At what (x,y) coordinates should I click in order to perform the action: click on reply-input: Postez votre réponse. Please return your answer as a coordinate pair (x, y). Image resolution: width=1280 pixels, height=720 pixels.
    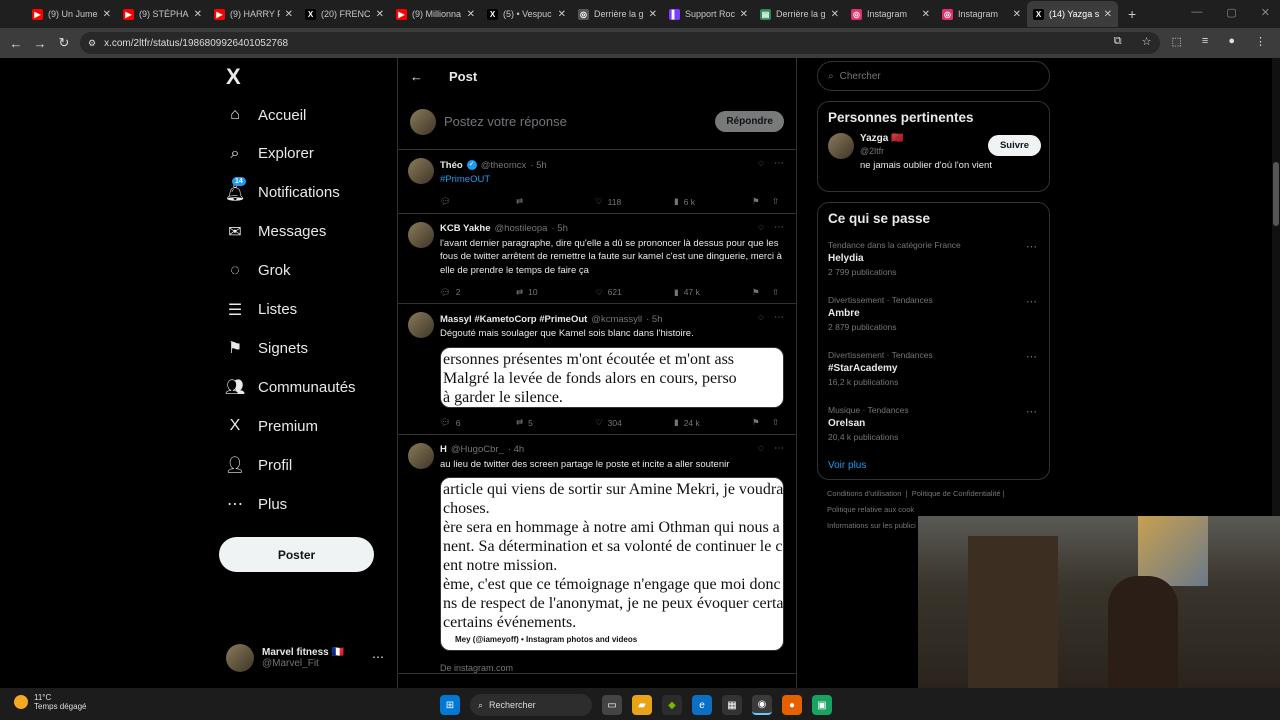
    Looking at the image, I should click on (575, 121).